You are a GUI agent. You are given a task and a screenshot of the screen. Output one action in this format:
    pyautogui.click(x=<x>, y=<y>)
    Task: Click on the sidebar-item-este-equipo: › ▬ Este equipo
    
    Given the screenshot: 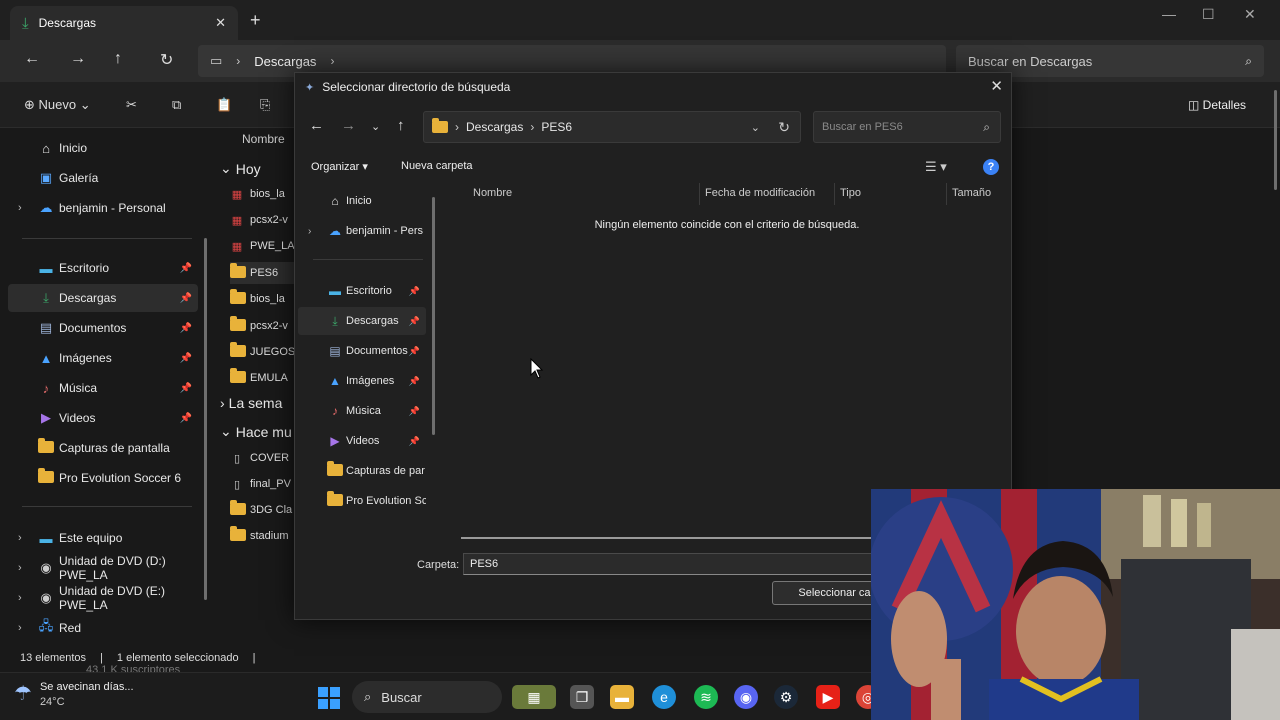 What is the action you would take?
    pyautogui.click(x=103, y=538)
    